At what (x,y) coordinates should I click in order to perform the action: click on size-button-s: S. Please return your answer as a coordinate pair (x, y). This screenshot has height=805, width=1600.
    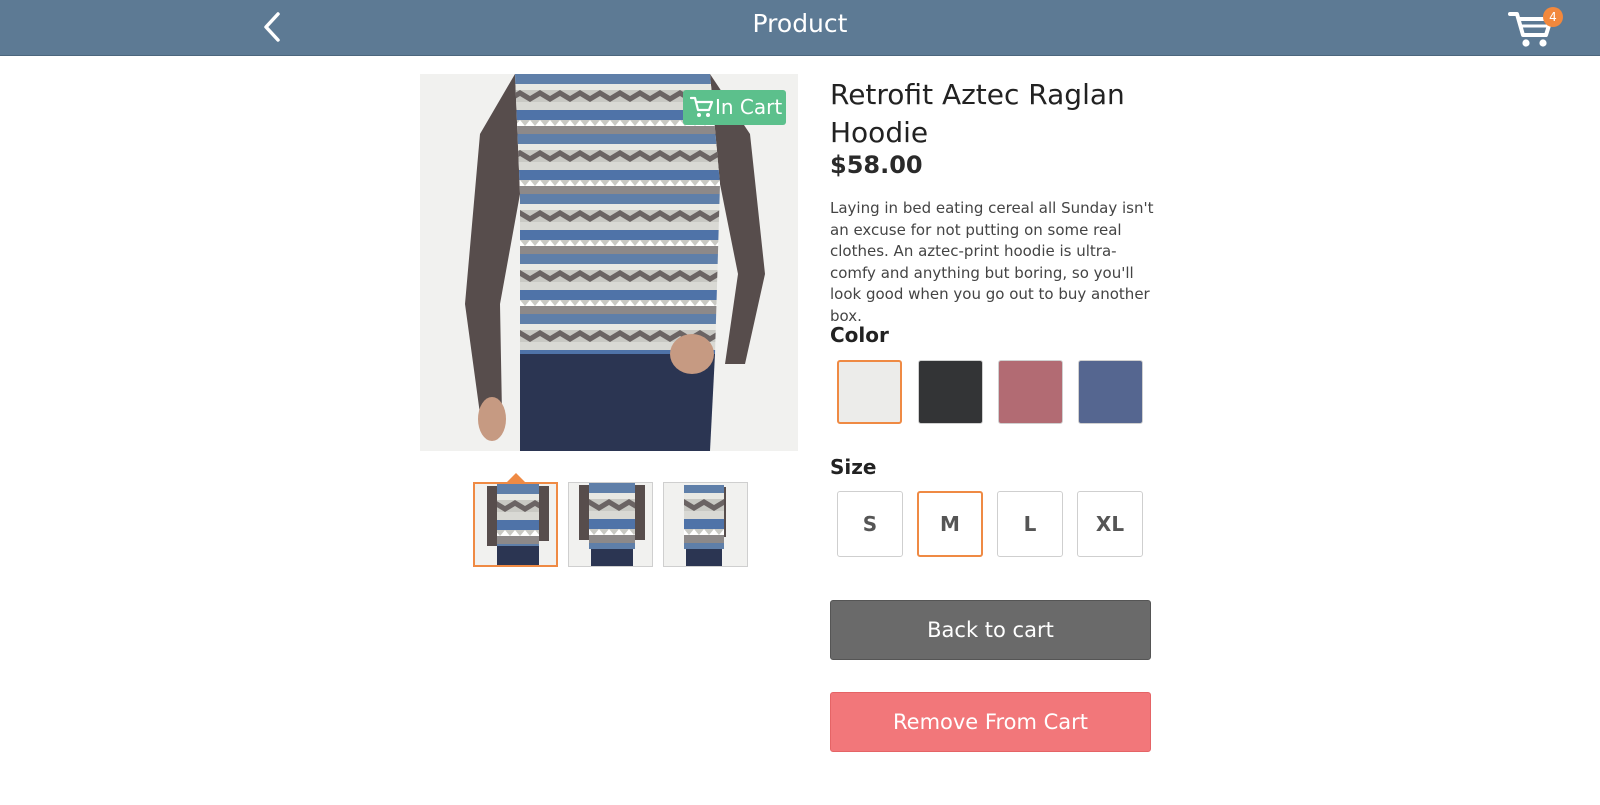
    Looking at the image, I should click on (870, 524).